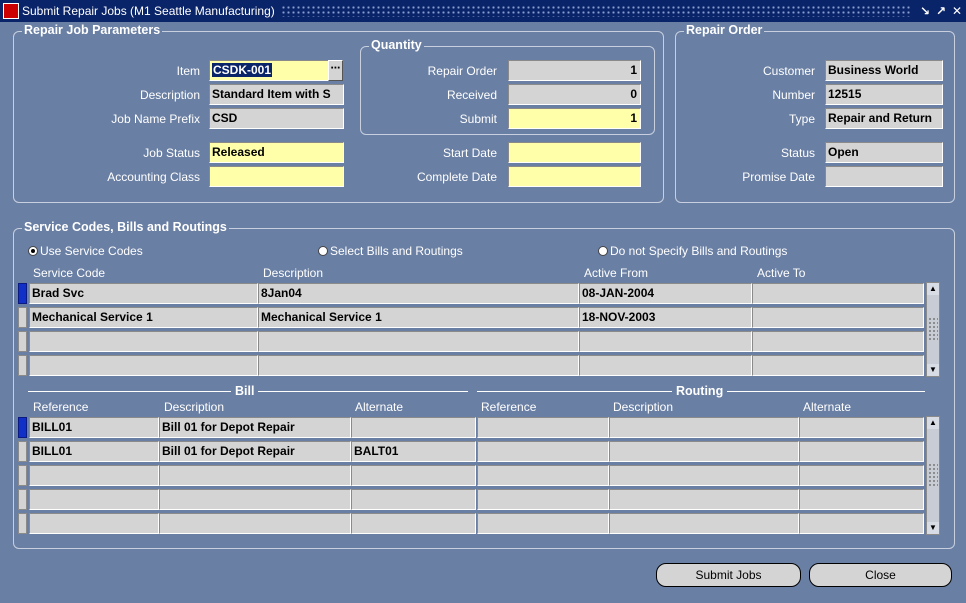  I want to click on type-label: Type, so click(801, 119).